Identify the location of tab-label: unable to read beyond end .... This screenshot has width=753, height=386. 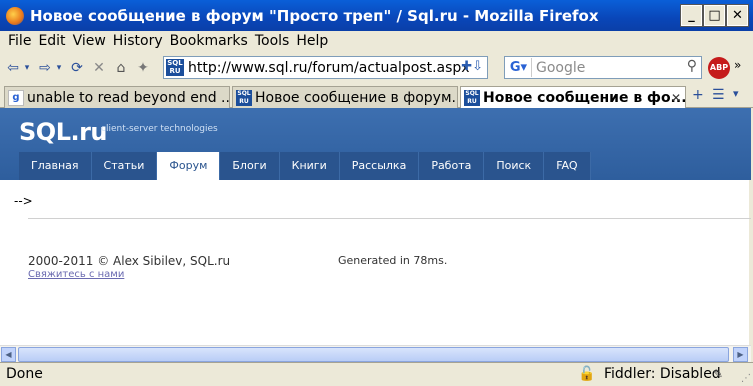
(128, 97).